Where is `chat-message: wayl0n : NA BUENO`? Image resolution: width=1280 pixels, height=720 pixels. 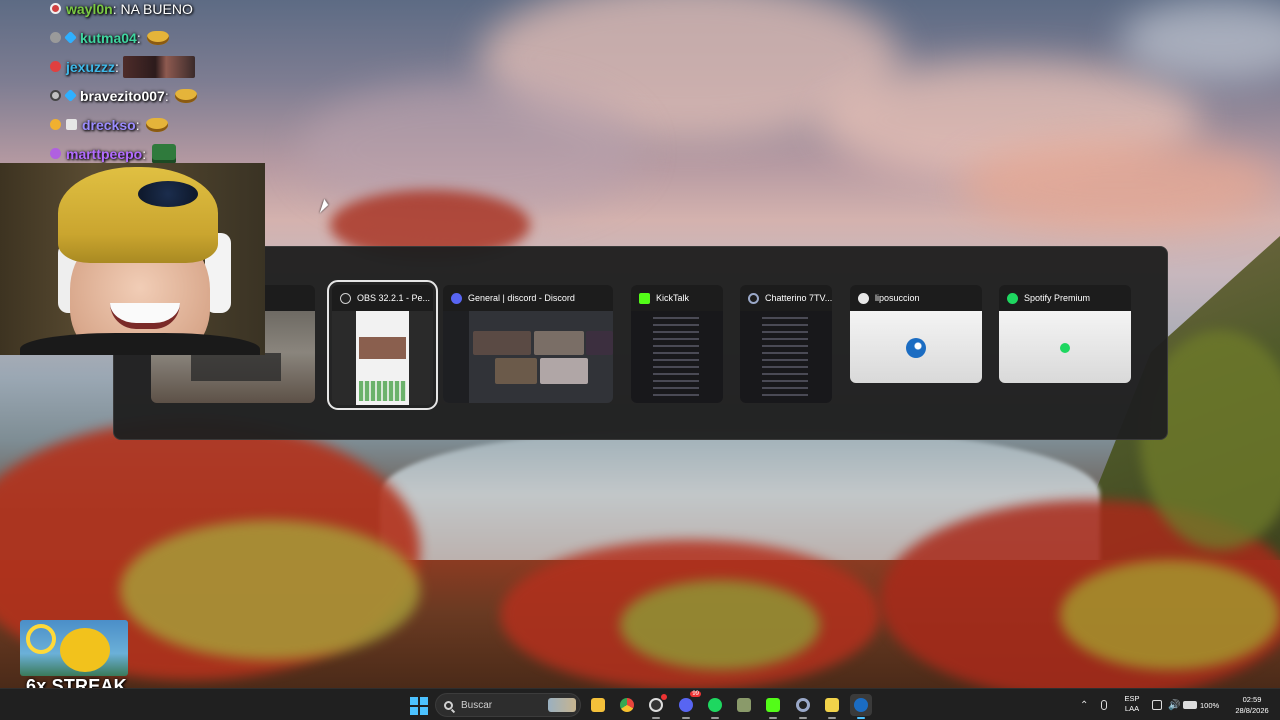 chat-message: wayl0n : NA BUENO is located at coordinates (165, 11).